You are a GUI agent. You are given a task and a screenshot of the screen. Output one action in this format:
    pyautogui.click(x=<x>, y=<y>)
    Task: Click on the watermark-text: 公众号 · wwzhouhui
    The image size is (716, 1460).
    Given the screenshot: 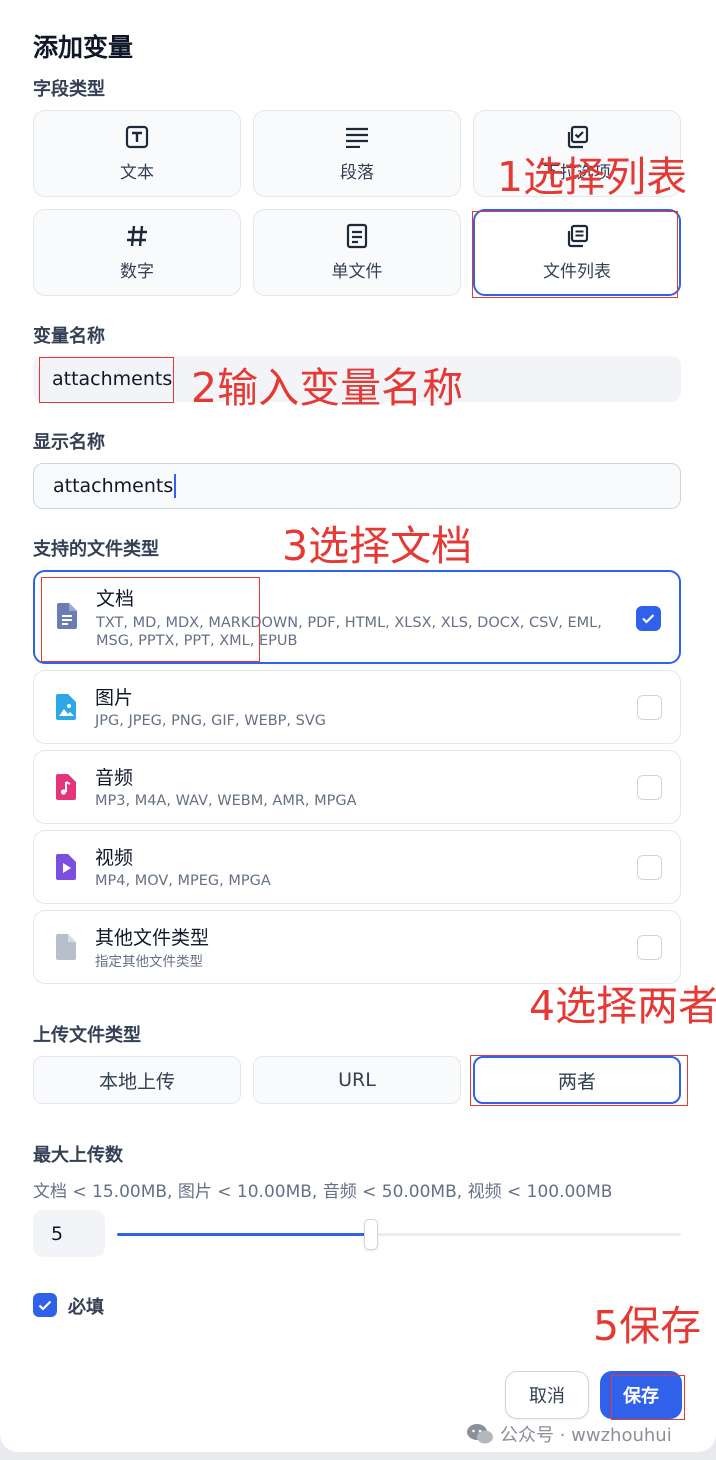 What is the action you would take?
    pyautogui.click(x=586, y=1435)
    